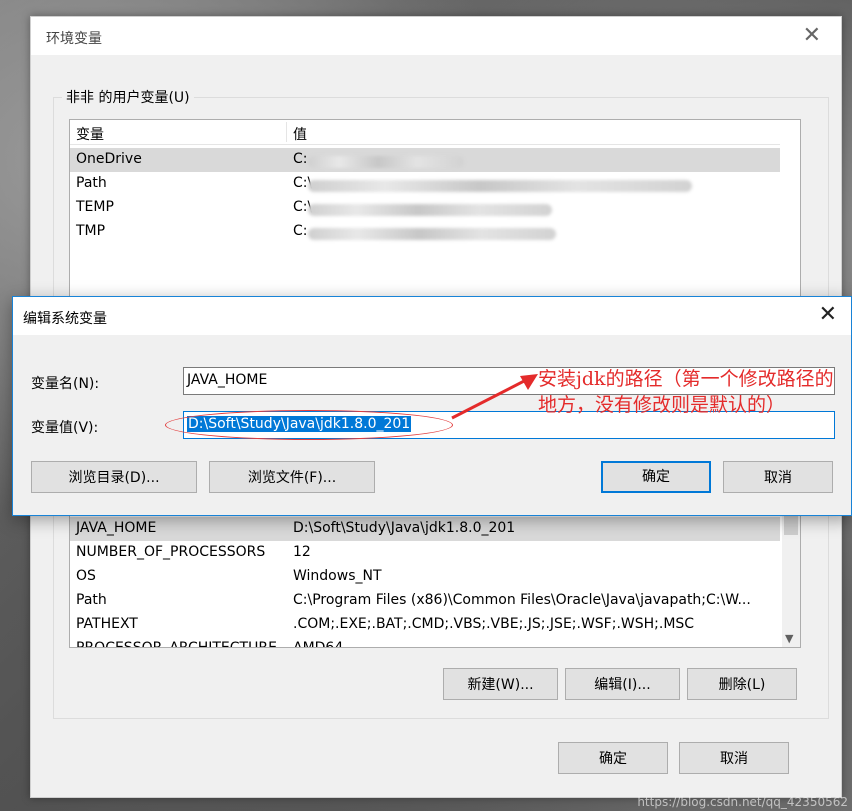 This screenshot has height=811, width=852. What do you see at coordinates (176, 644) in the screenshot?
I see `variable-name: PROCESSOR_ARCHITECTURE` at bounding box center [176, 644].